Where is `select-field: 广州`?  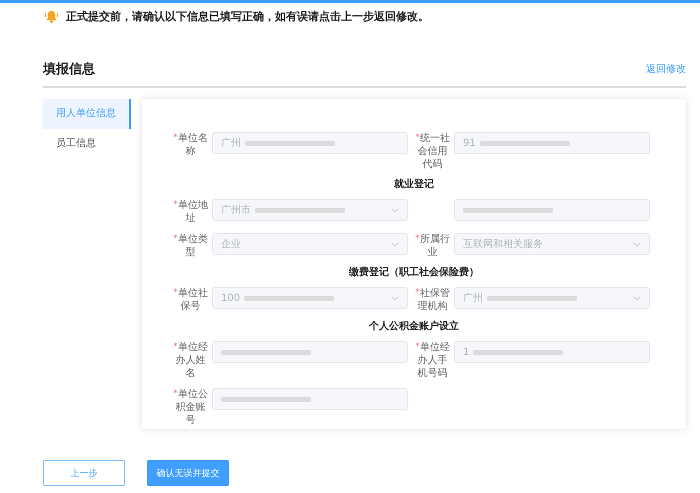 select-field: 广州 is located at coordinates (552, 298).